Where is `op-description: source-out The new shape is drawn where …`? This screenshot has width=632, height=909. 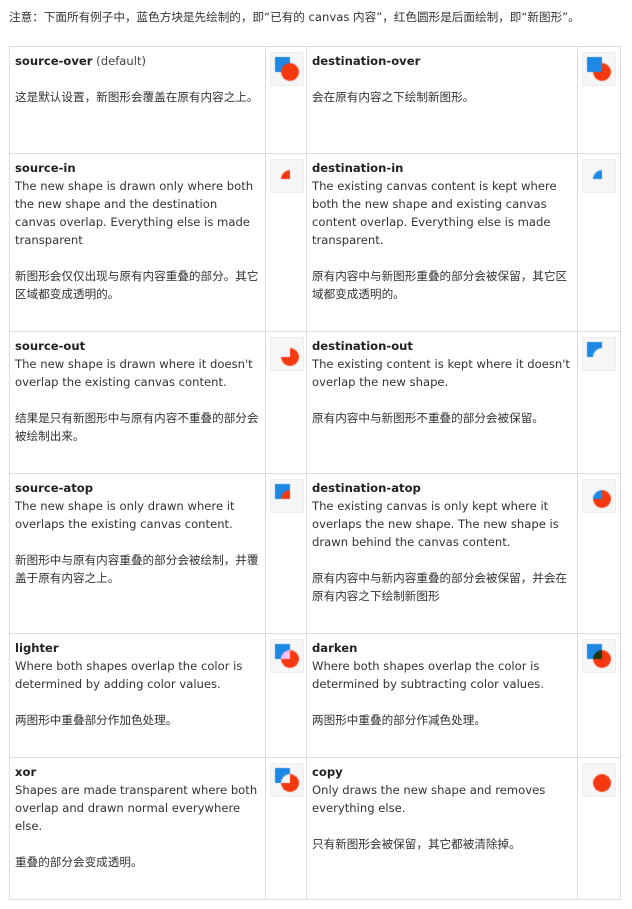 op-description: source-out The new shape is drawn where … is located at coordinates (137, 402).